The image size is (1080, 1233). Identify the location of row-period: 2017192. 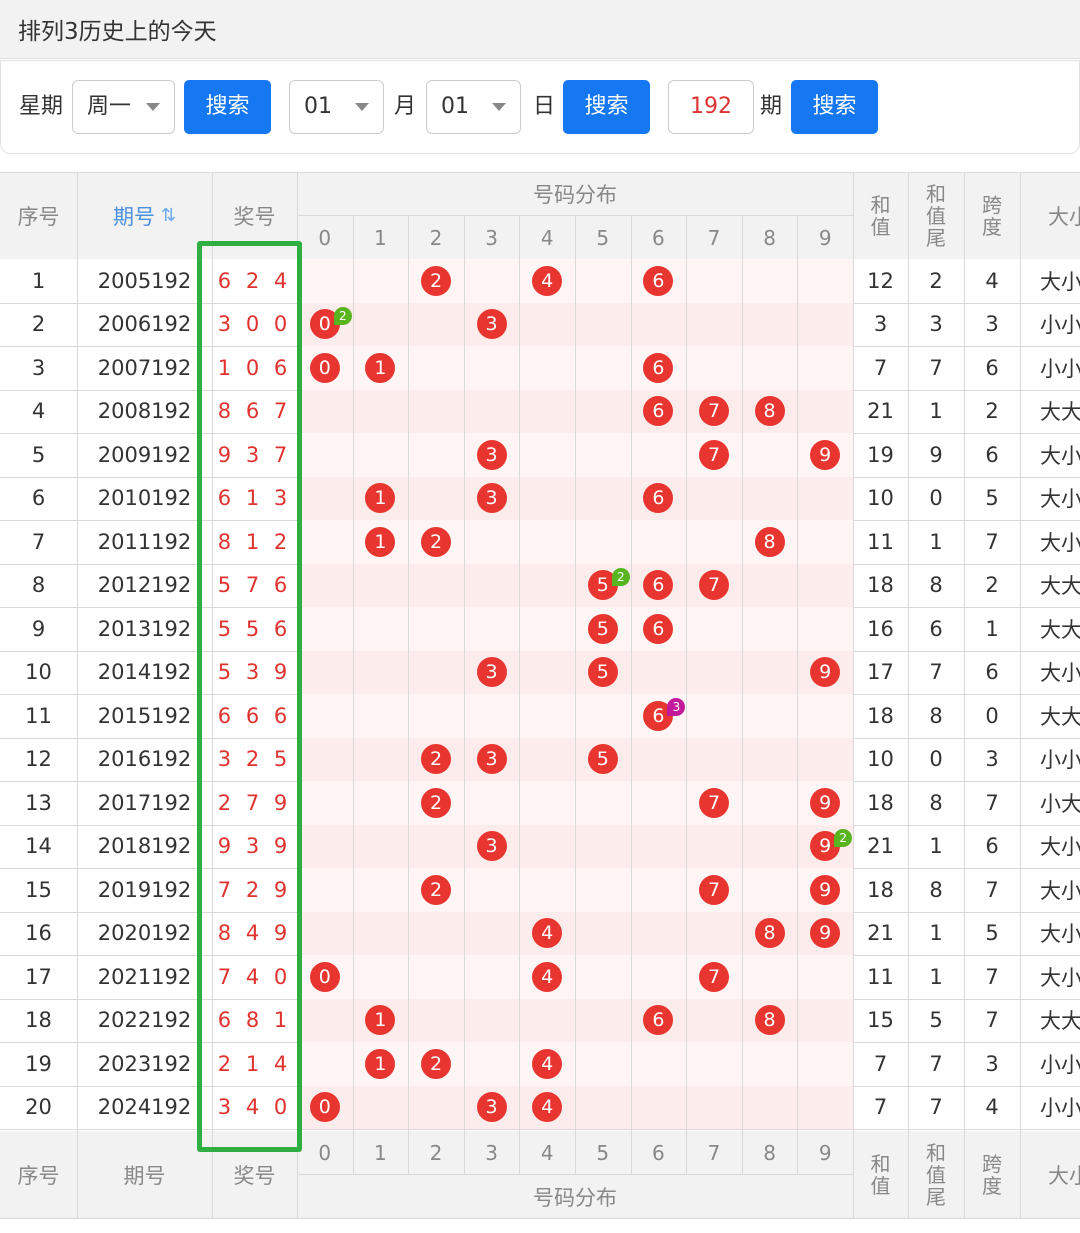
(144, 802).